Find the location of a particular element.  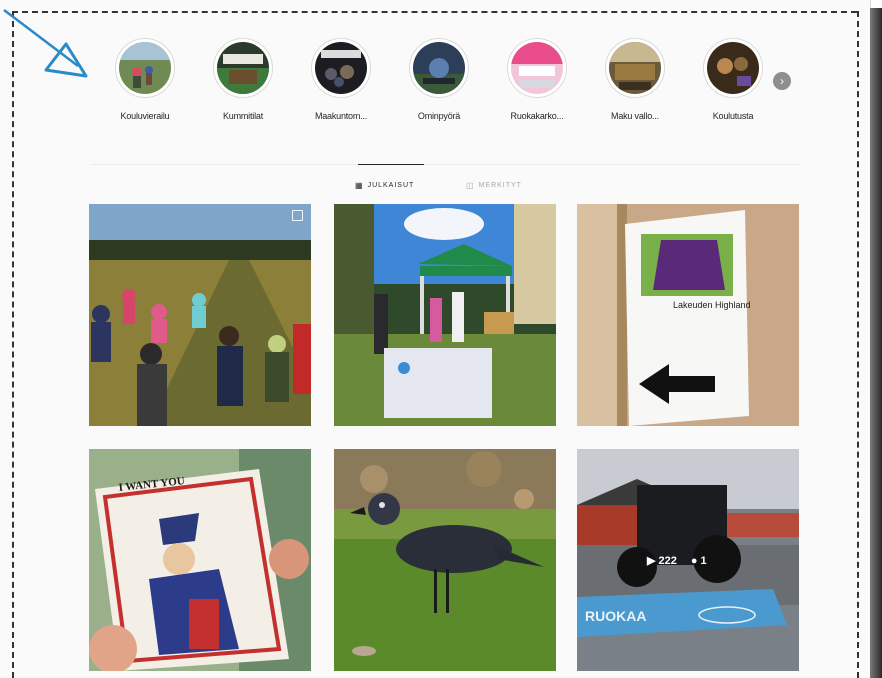

grid-icon: ▦ is located at coordinates (359, 185).